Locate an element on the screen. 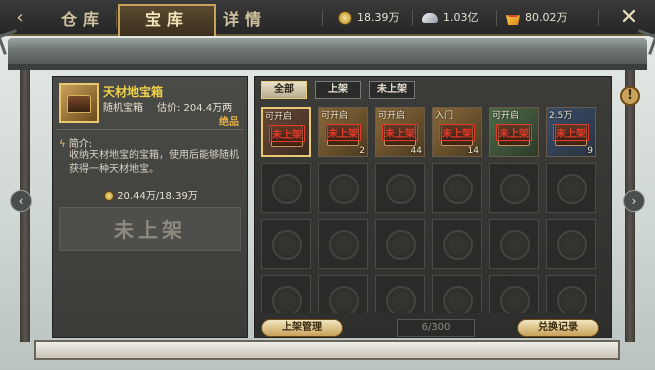 Image resolution: width=655 pixels, height=370 pixels. currency-silver: 1.03亿 is located at coordinates (450, 18).